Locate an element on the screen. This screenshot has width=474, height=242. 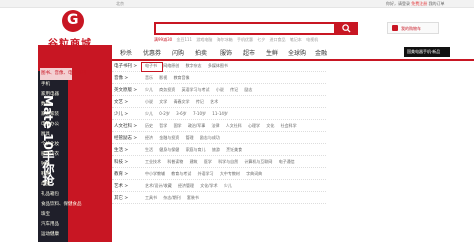
row-title: 教育 > is located at coordinates (121, 174).